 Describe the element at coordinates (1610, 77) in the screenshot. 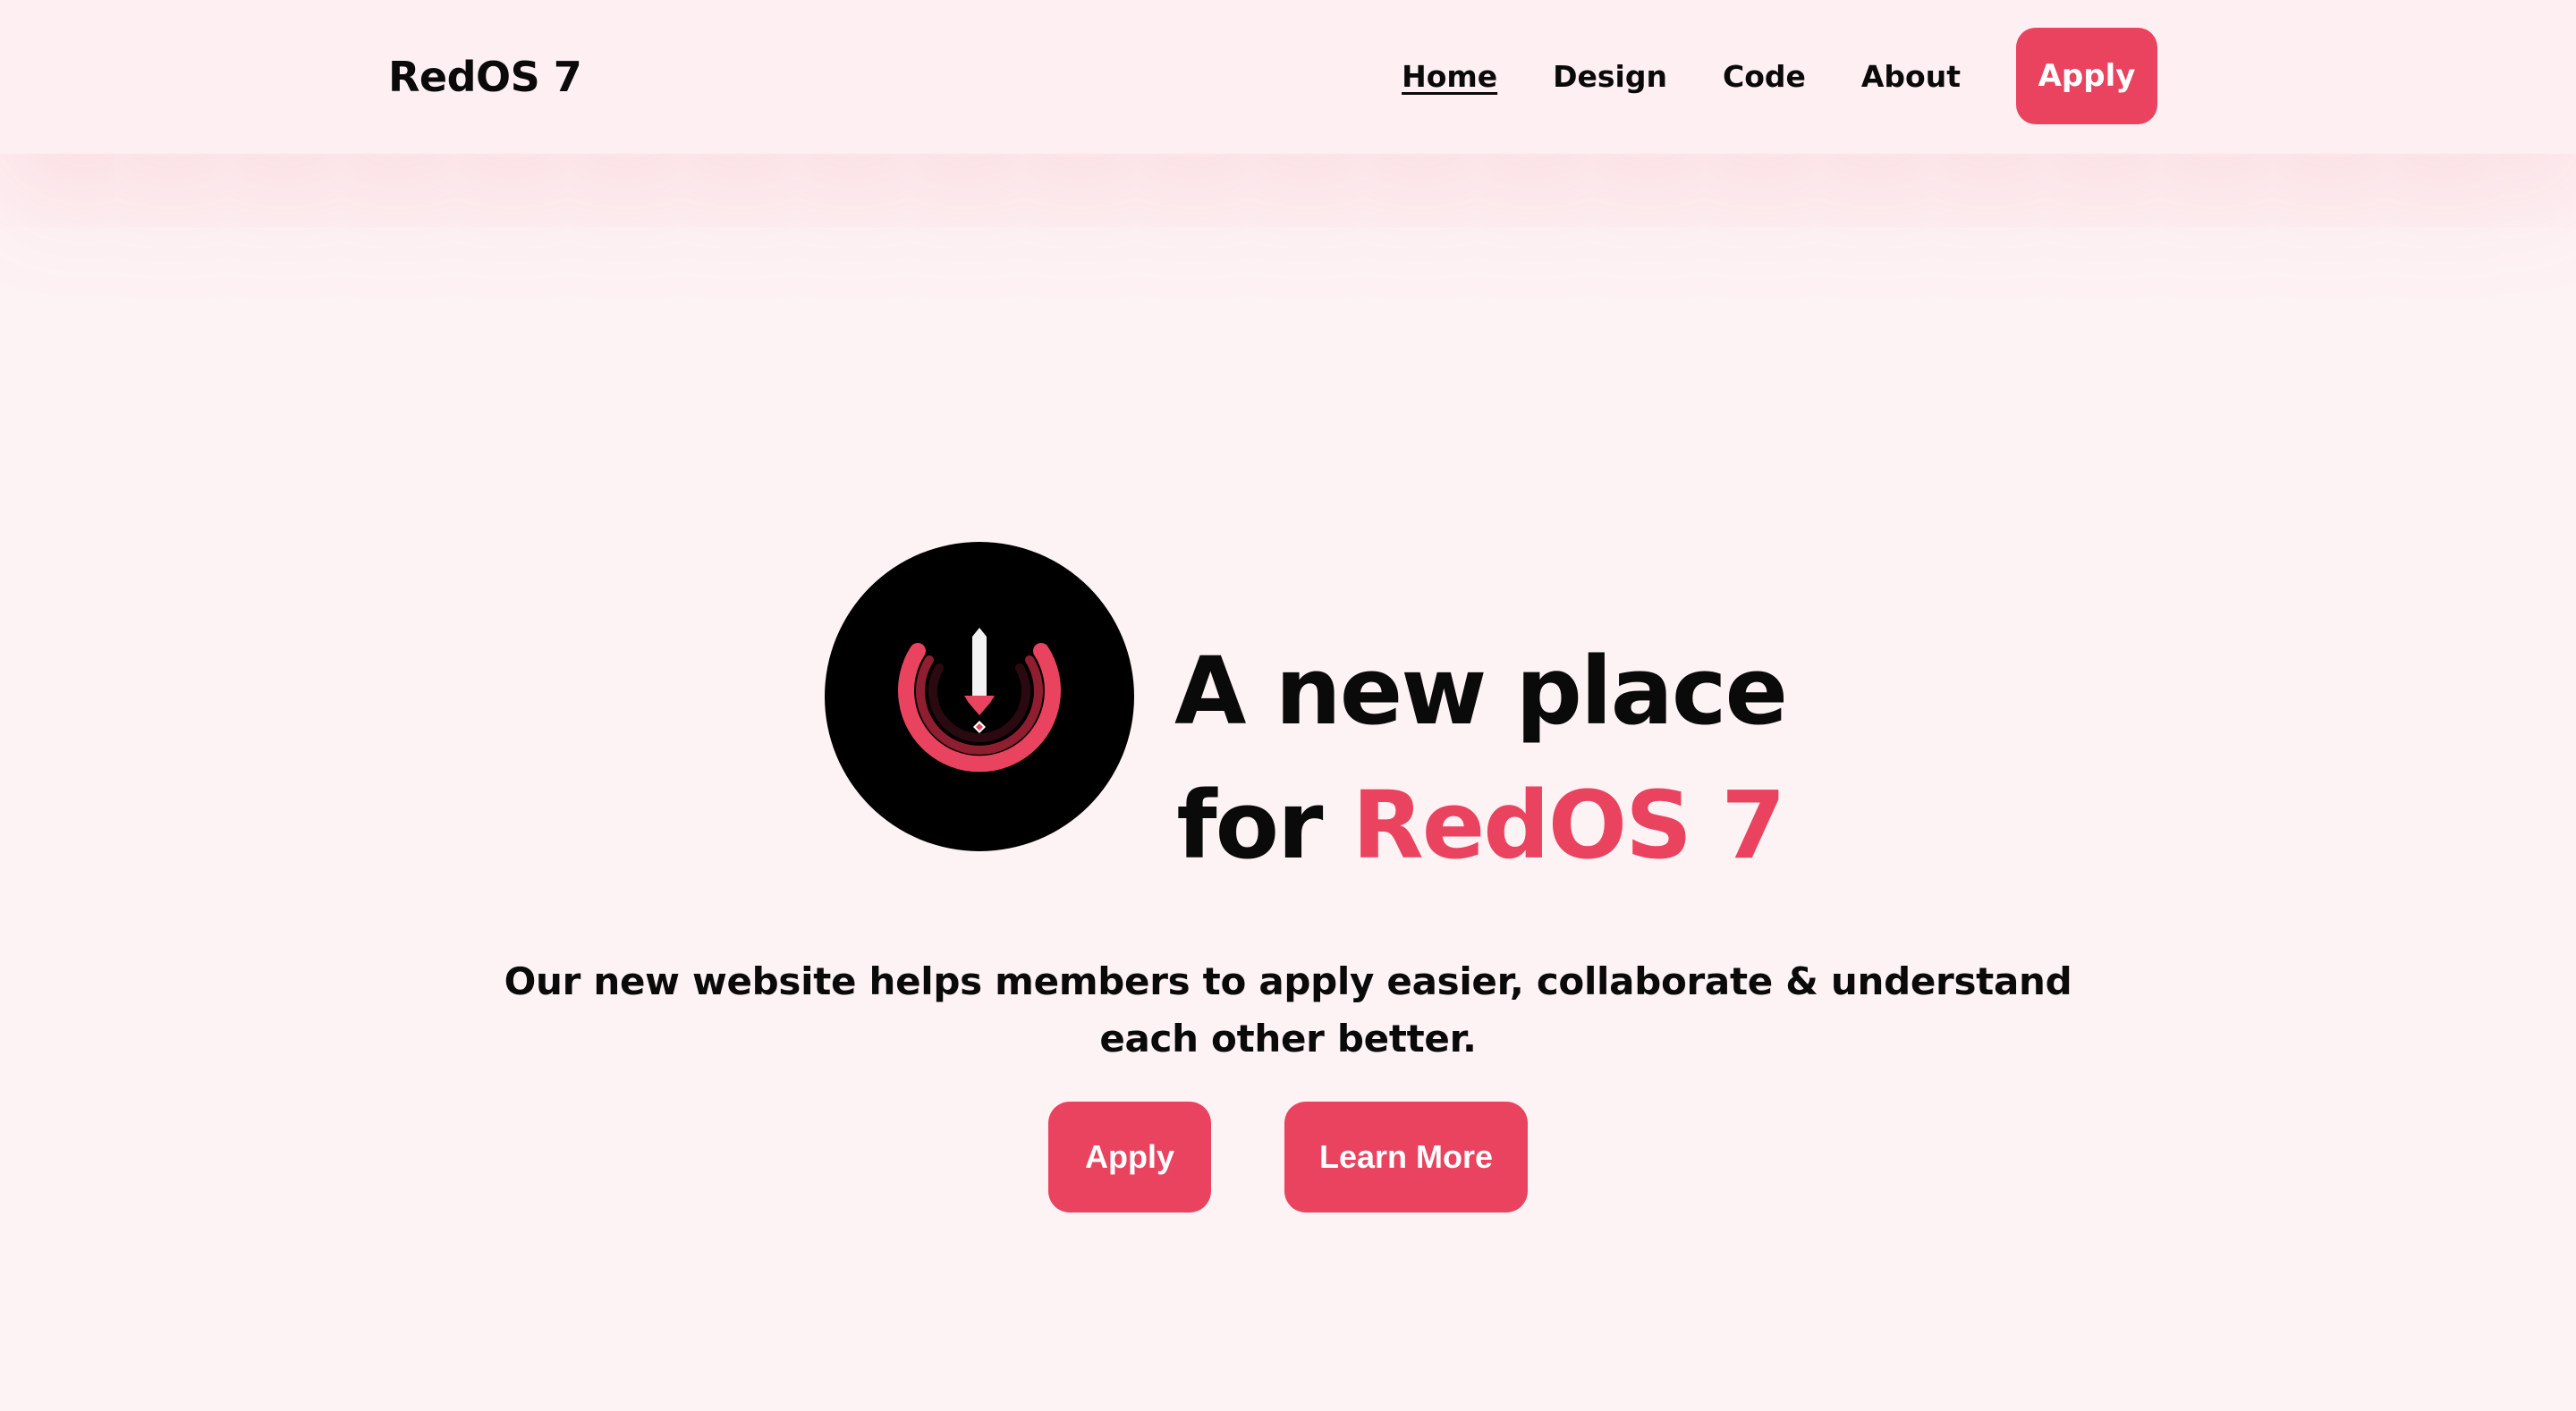

I see `nav-link-design: Design` at that location.